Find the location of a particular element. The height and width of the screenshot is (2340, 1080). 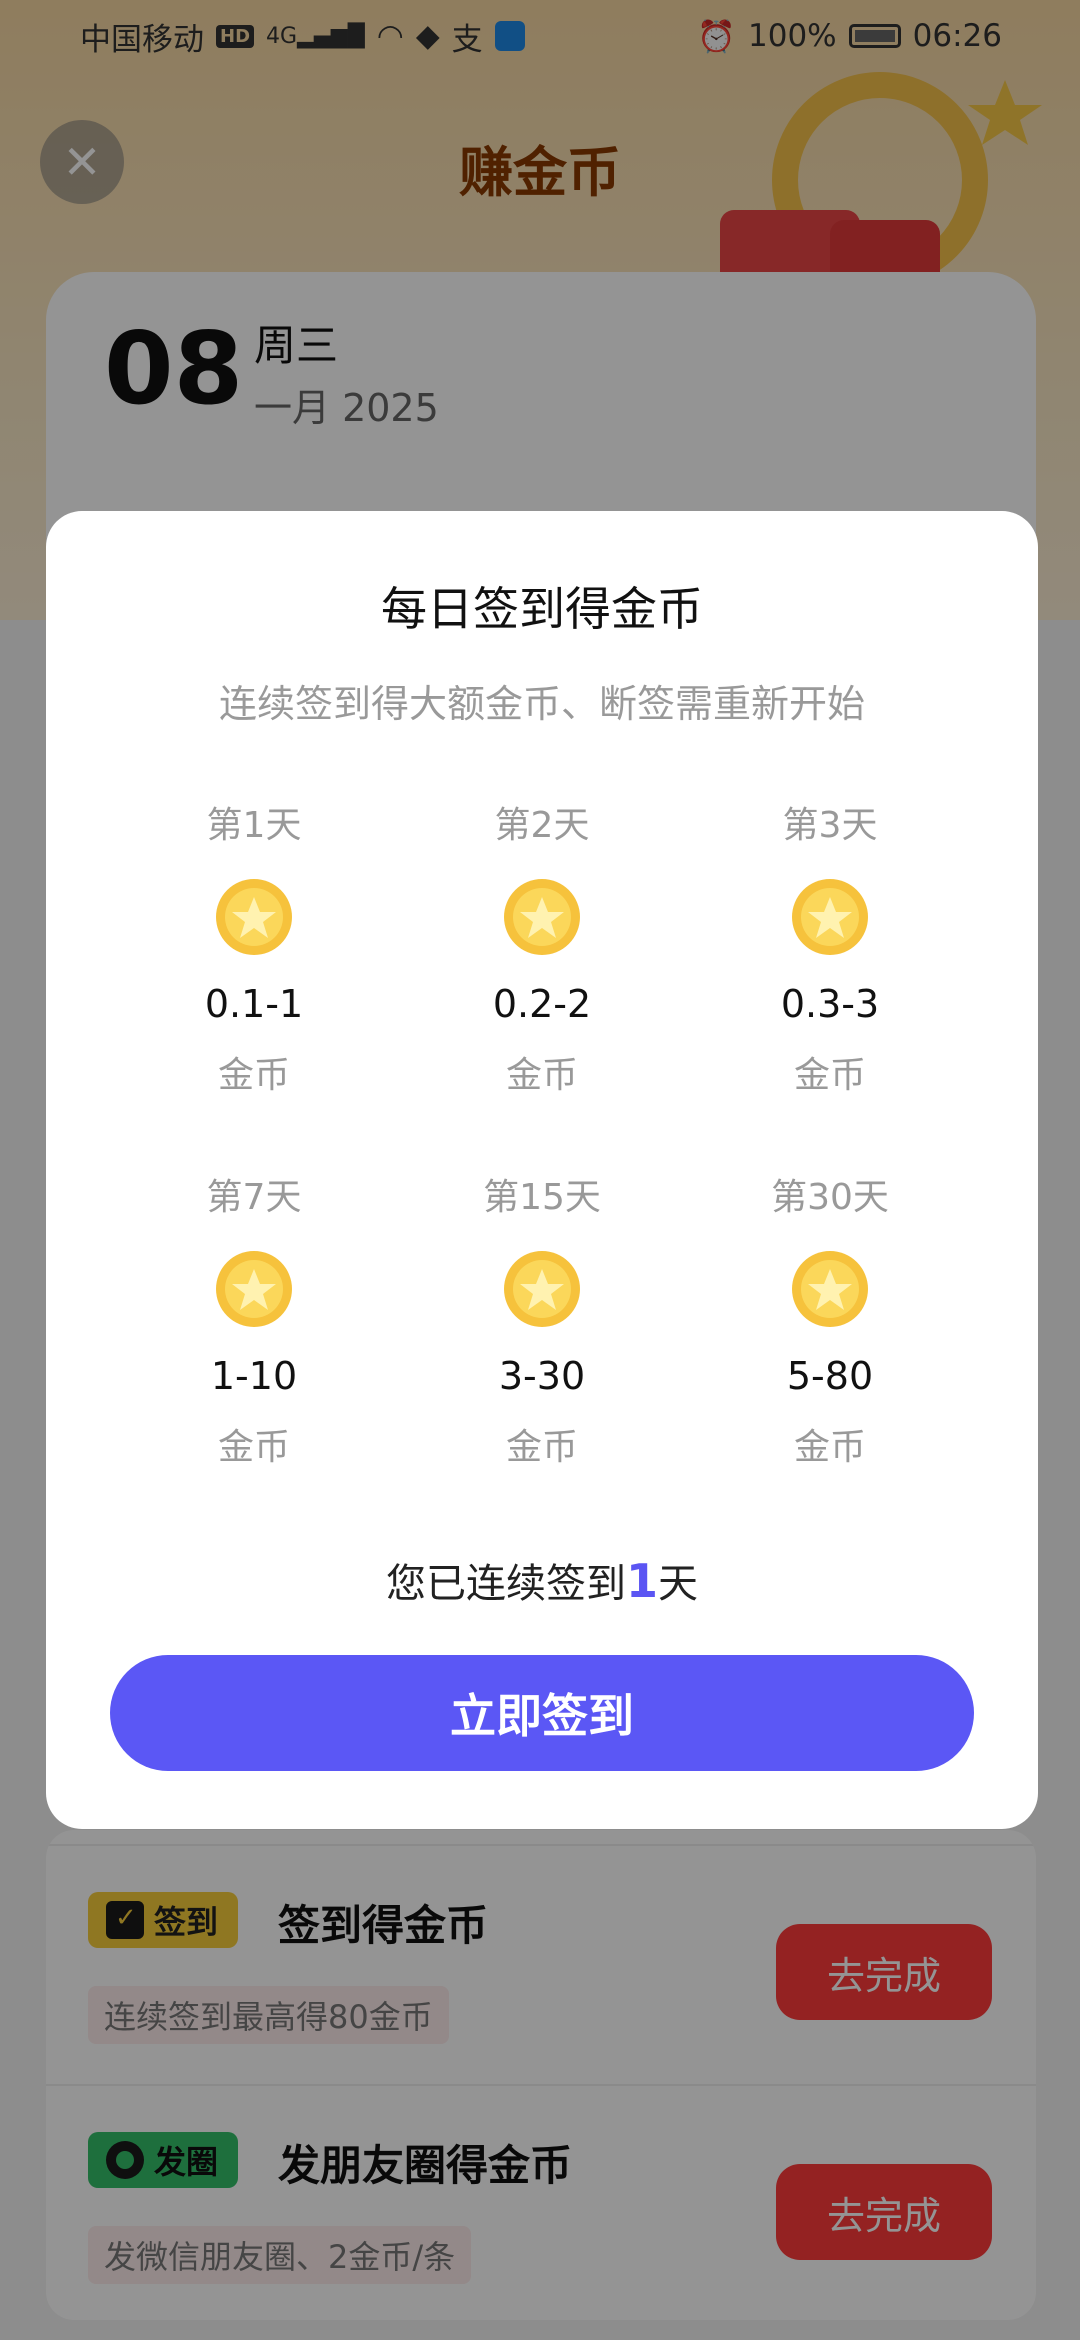

reward-day-label: 第3天 is located at coordinates (830, 825).